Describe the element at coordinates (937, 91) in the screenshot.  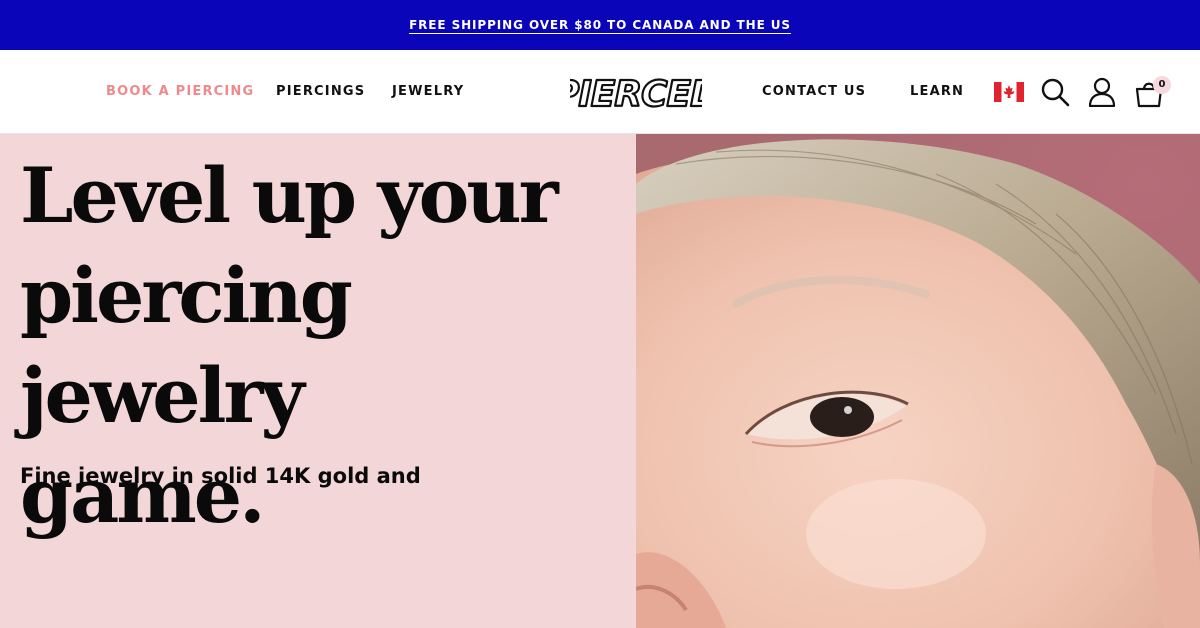
I see `nav-learn: LEARN` at that location.